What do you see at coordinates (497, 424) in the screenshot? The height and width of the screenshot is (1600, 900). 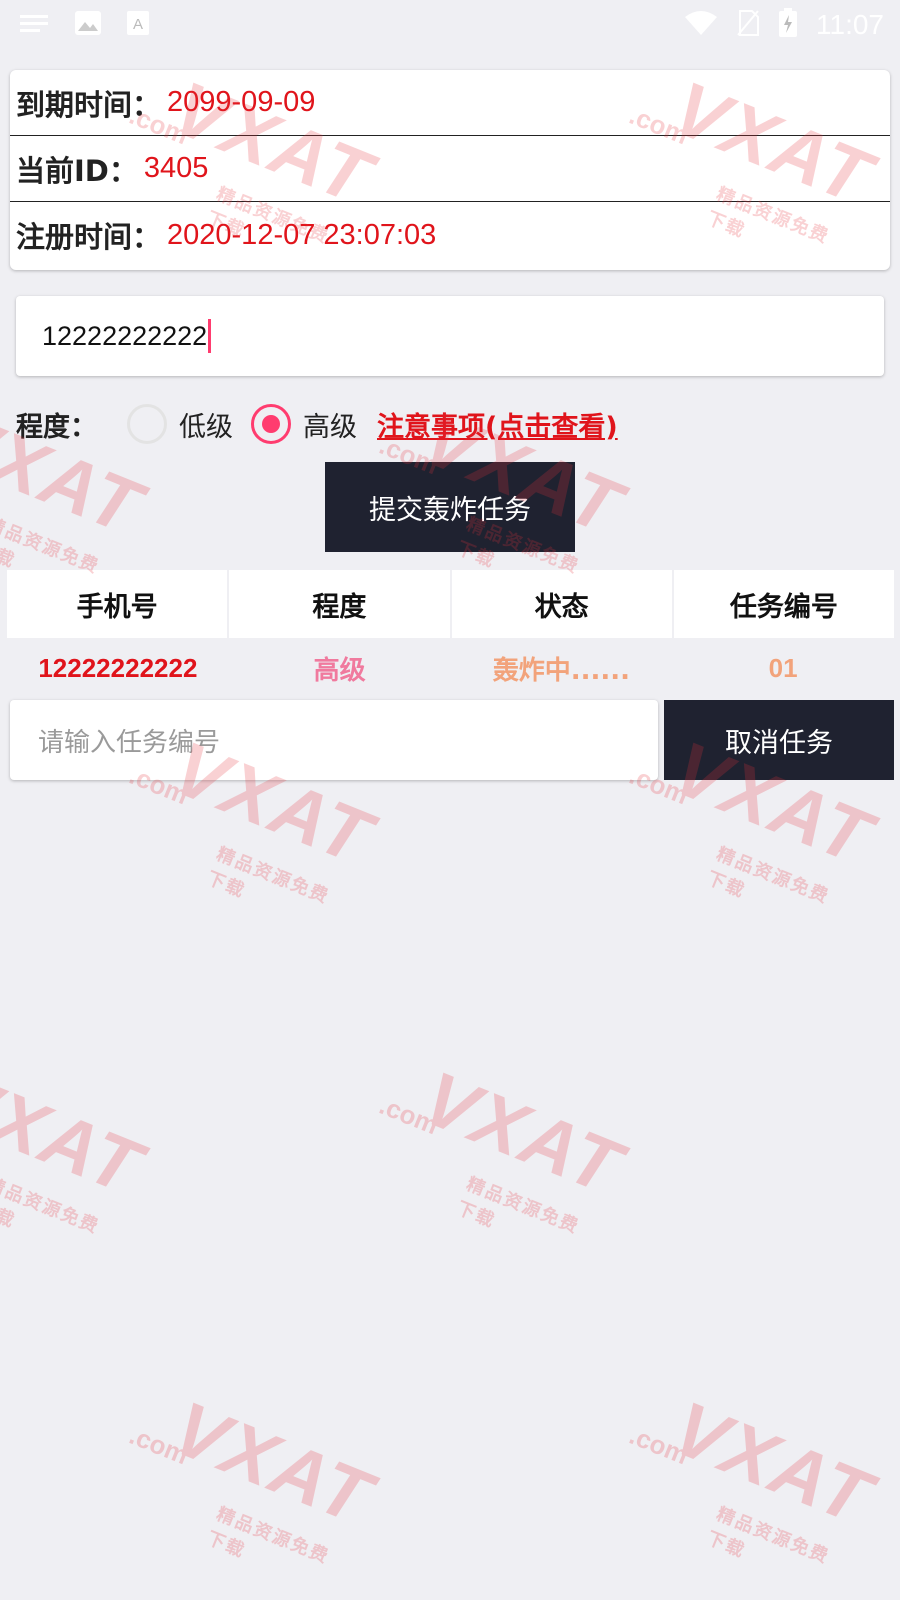 I see `notice-link: 注意事项(点击查看)` at bounding box center [497, 424].